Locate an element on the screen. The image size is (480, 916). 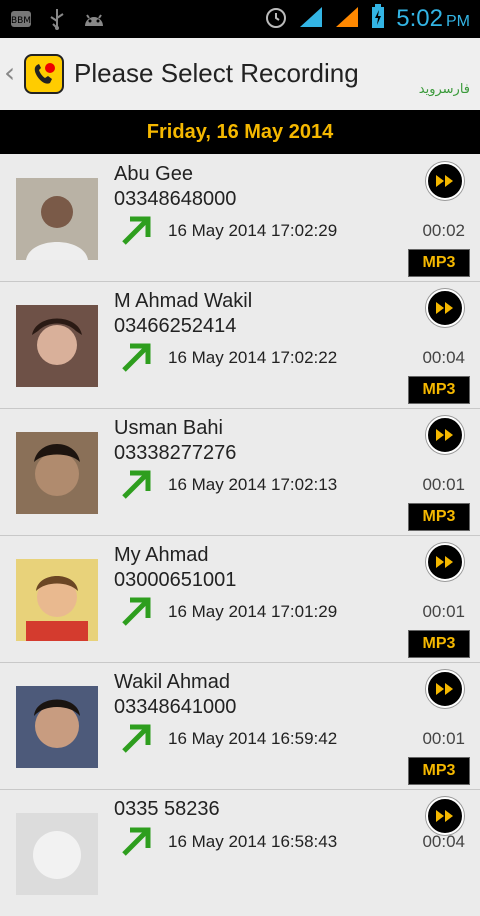
bbm-icon: BBM is located at coordinates (21, 19).